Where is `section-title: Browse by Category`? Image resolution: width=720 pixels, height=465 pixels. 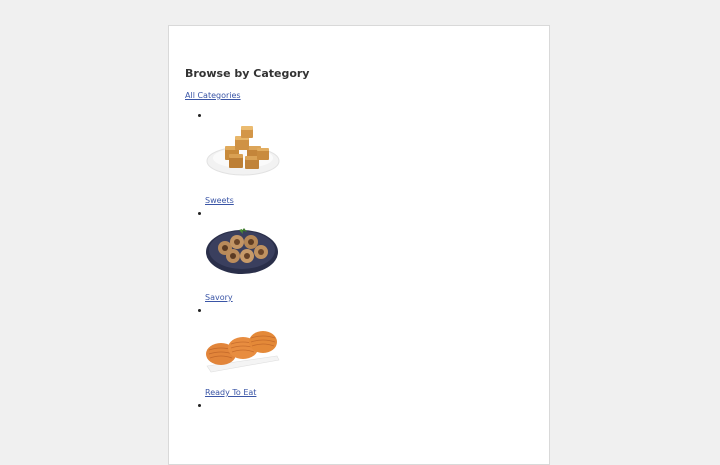
section-title: Browse by Category is located at coordinates (247, 73).